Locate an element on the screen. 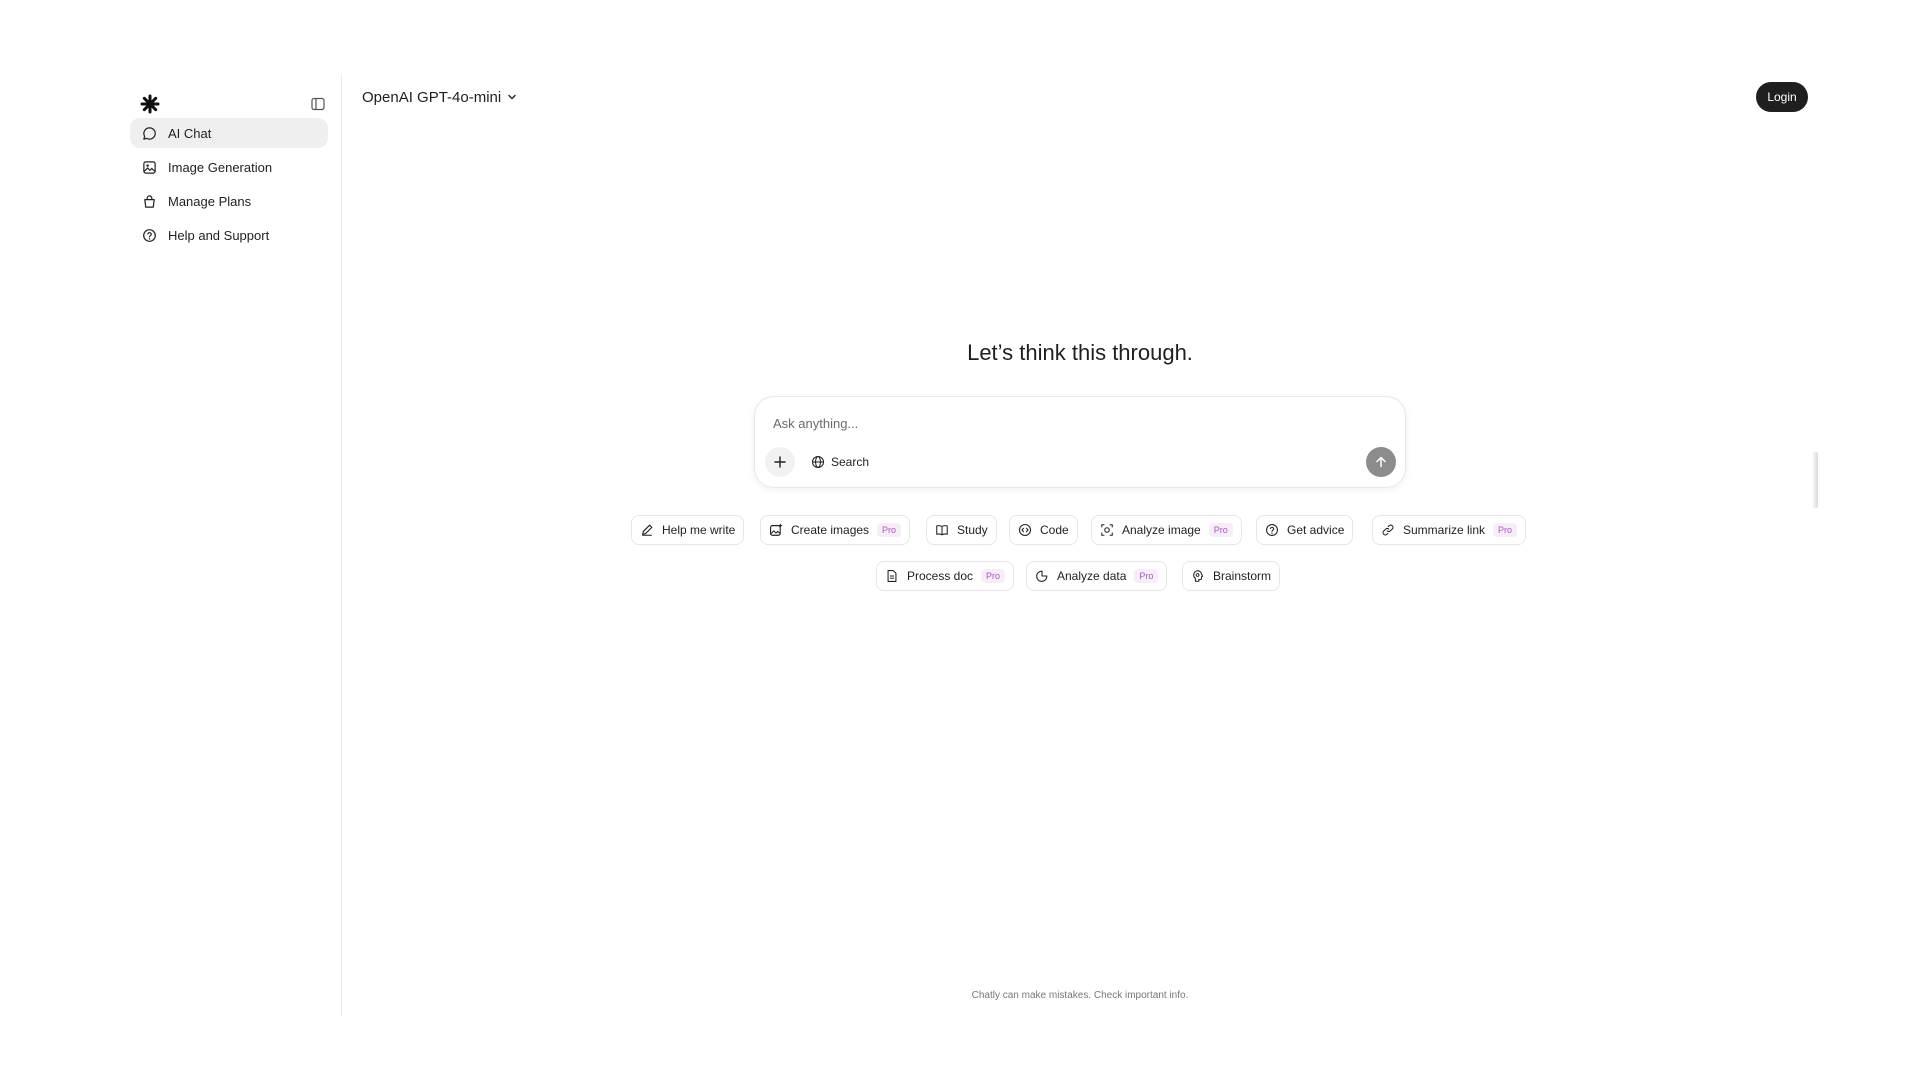 This screenshot has height=1080, width=1920. sidebar-item-manage-plans: Manage Plans is located at coordinates (229, 201).